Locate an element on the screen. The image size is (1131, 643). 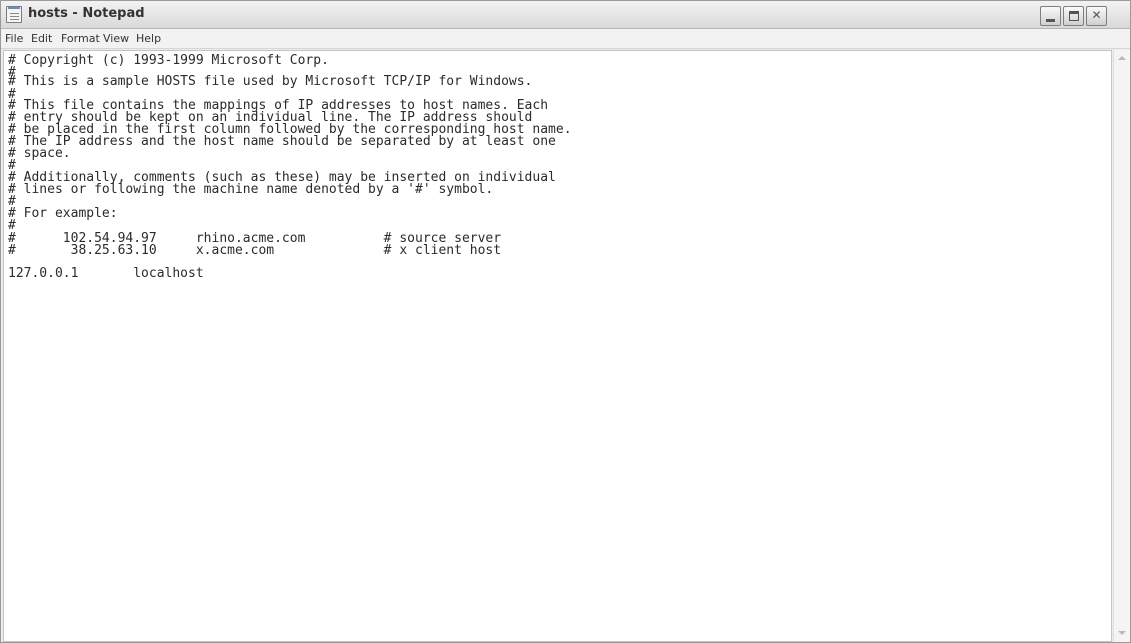
maximize-button is located at coordinates (1073, 16).